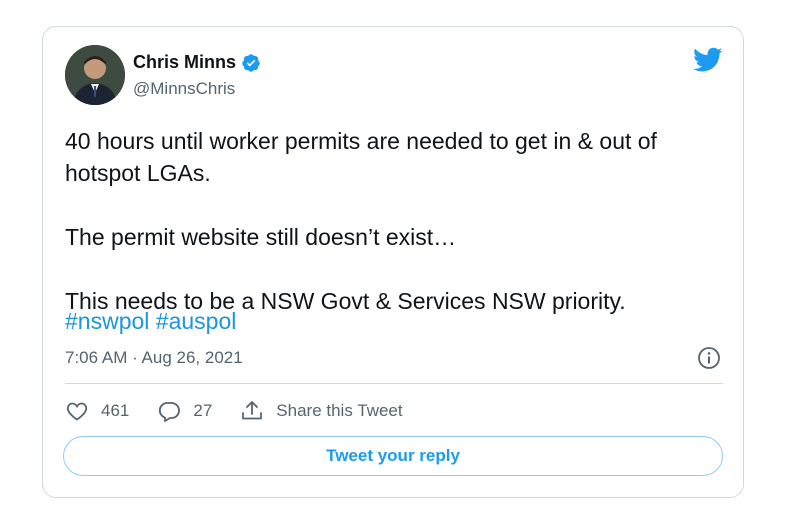  I want to click on share-icon, so click(252, 410).